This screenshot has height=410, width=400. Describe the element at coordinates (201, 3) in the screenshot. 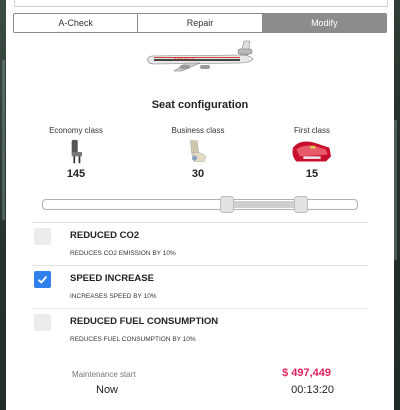

I see `top-strip` at that location.